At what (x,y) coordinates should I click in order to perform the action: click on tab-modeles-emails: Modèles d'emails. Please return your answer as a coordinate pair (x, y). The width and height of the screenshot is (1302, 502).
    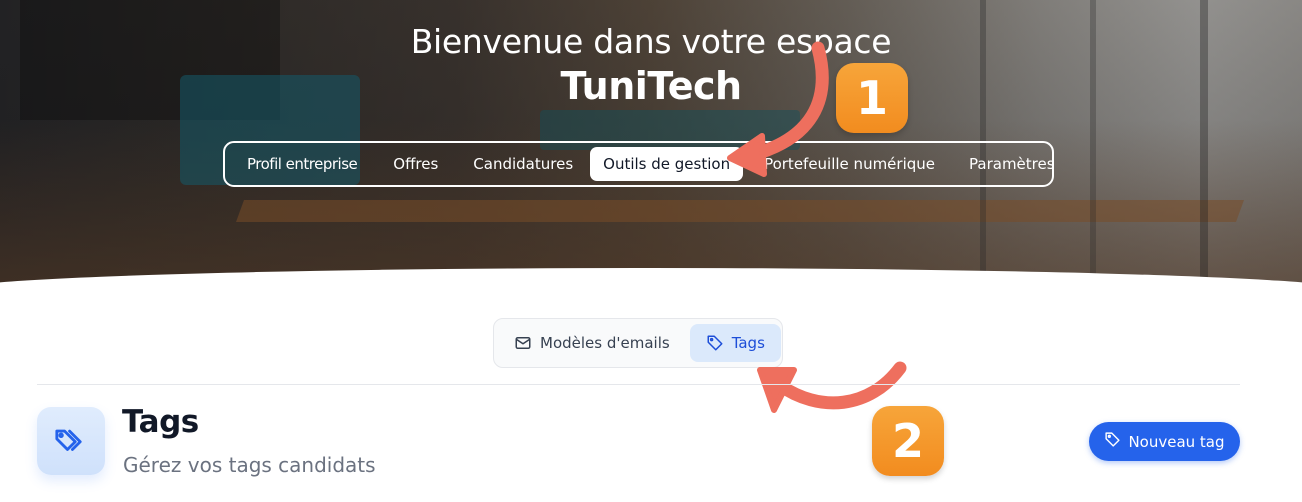
    Looking at the image, I should click on (592, 343).